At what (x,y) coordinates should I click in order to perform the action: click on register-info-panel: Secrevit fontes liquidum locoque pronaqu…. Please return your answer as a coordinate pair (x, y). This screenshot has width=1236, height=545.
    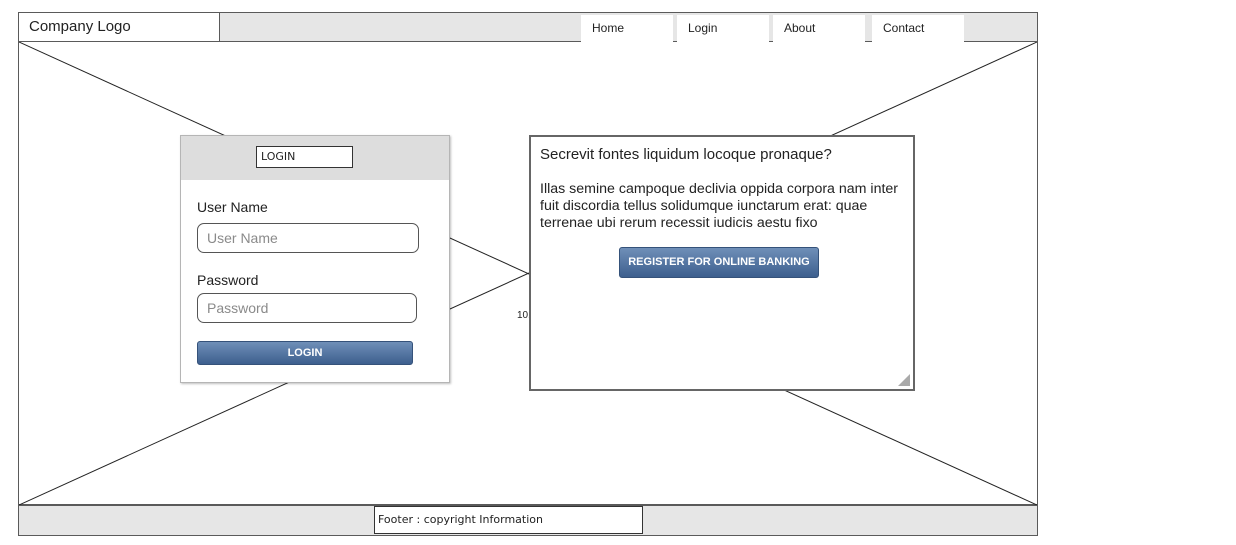
    Looking at the image, I should click on (722, 263).